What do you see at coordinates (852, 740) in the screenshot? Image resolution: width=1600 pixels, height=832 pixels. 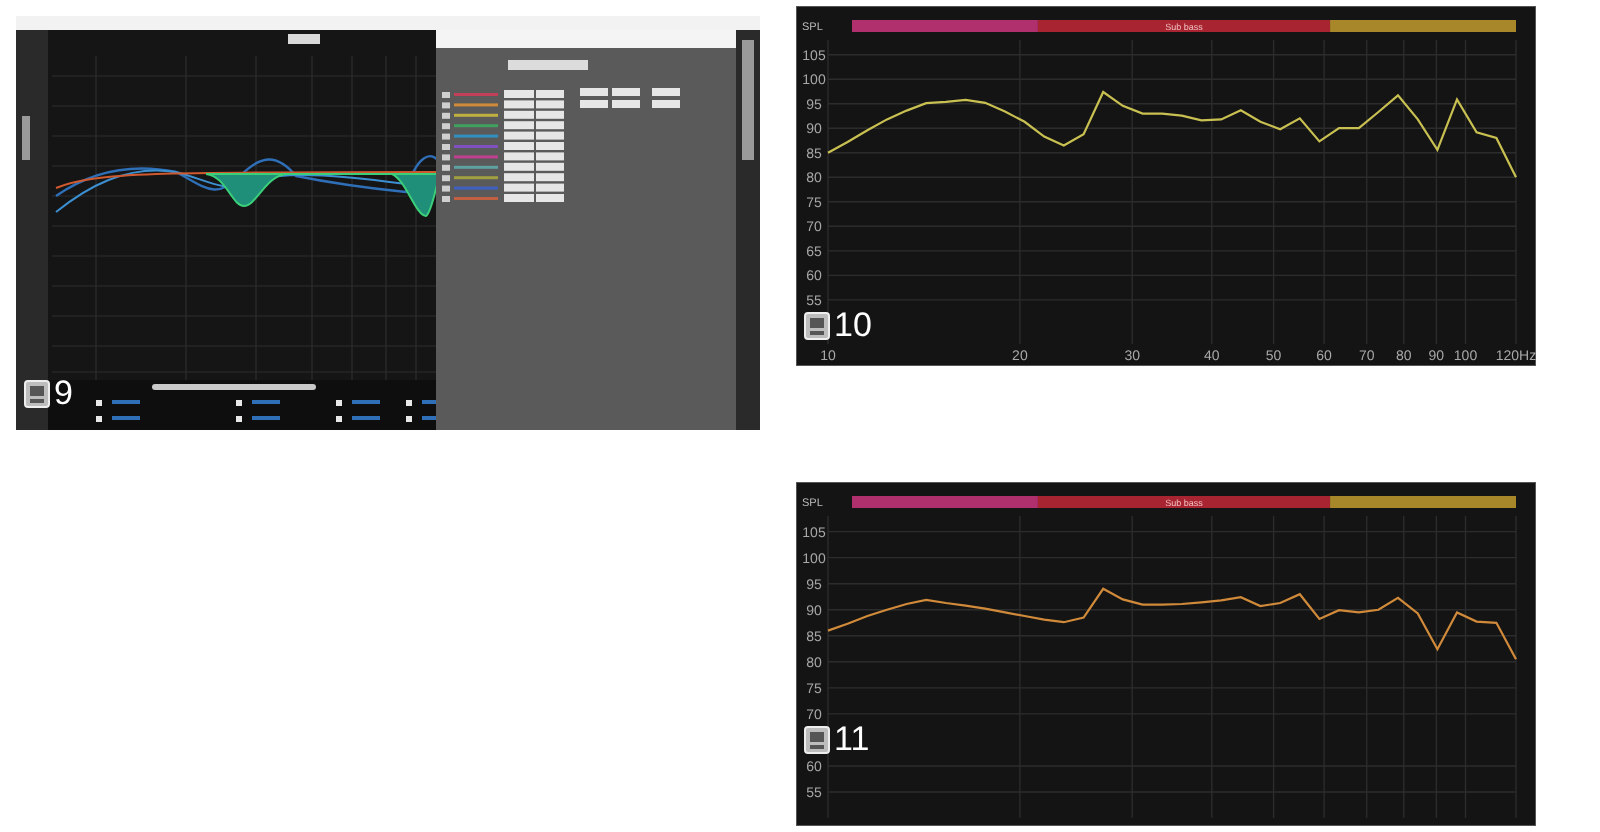 I see `panel-number: 11` at bounding box center [852, 740].